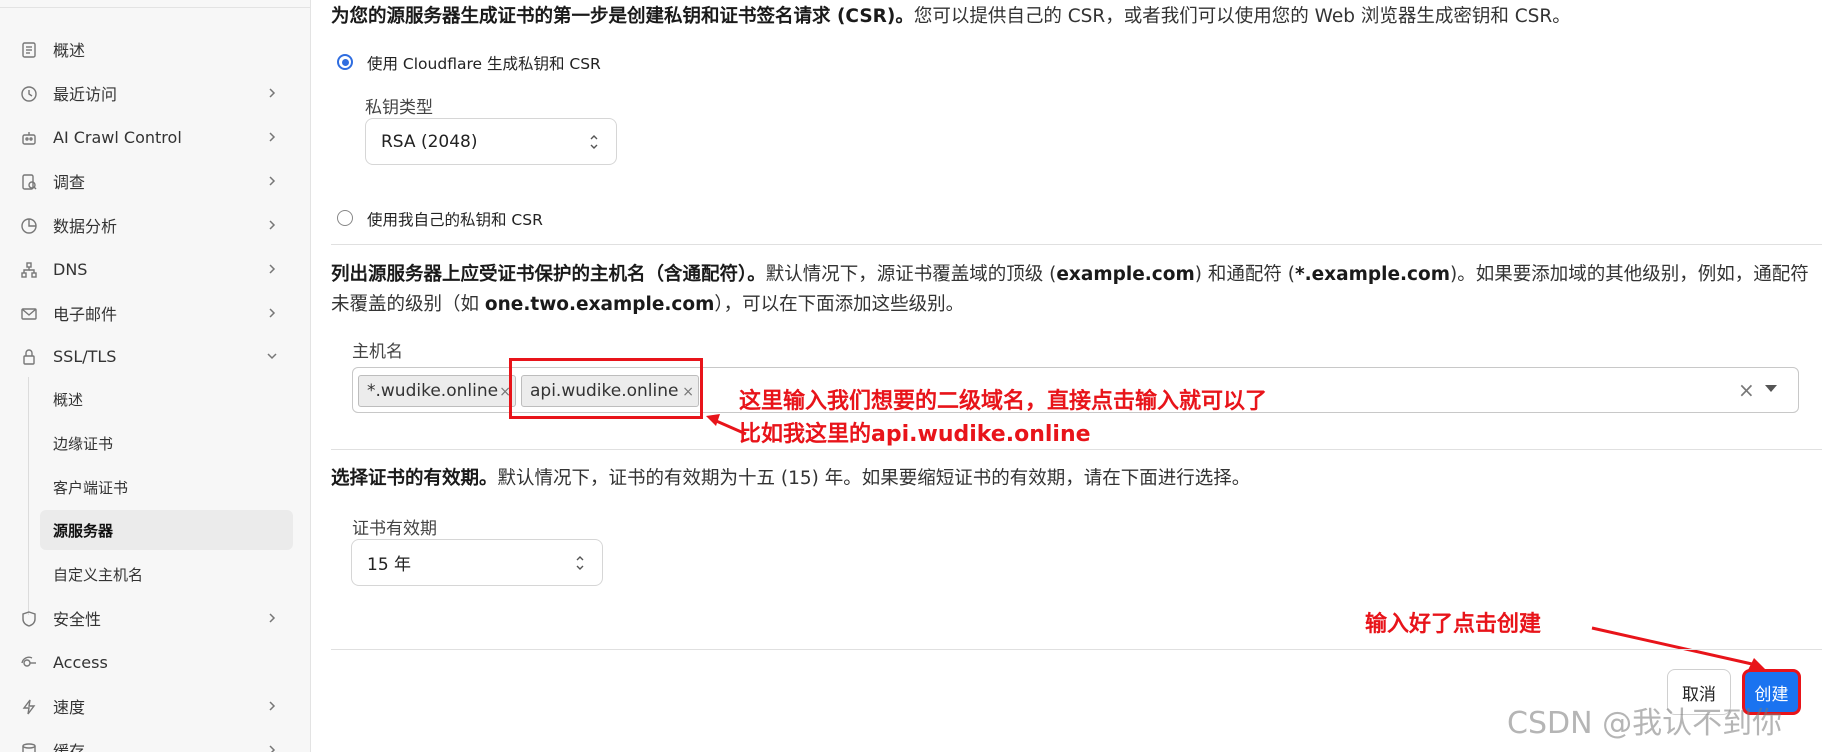  What do you see at coordinates (429, 141) in the screenshot?
I see `key-type-value: RSA (2048)` at bounding box center [429, 141].